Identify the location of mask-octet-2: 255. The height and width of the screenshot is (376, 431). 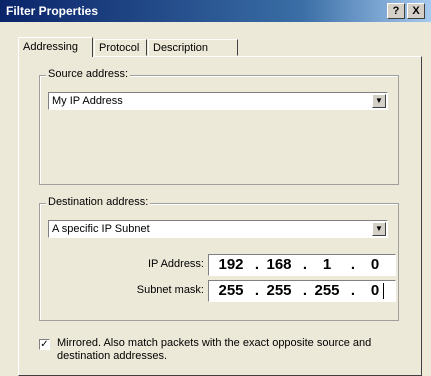
(279, 290).